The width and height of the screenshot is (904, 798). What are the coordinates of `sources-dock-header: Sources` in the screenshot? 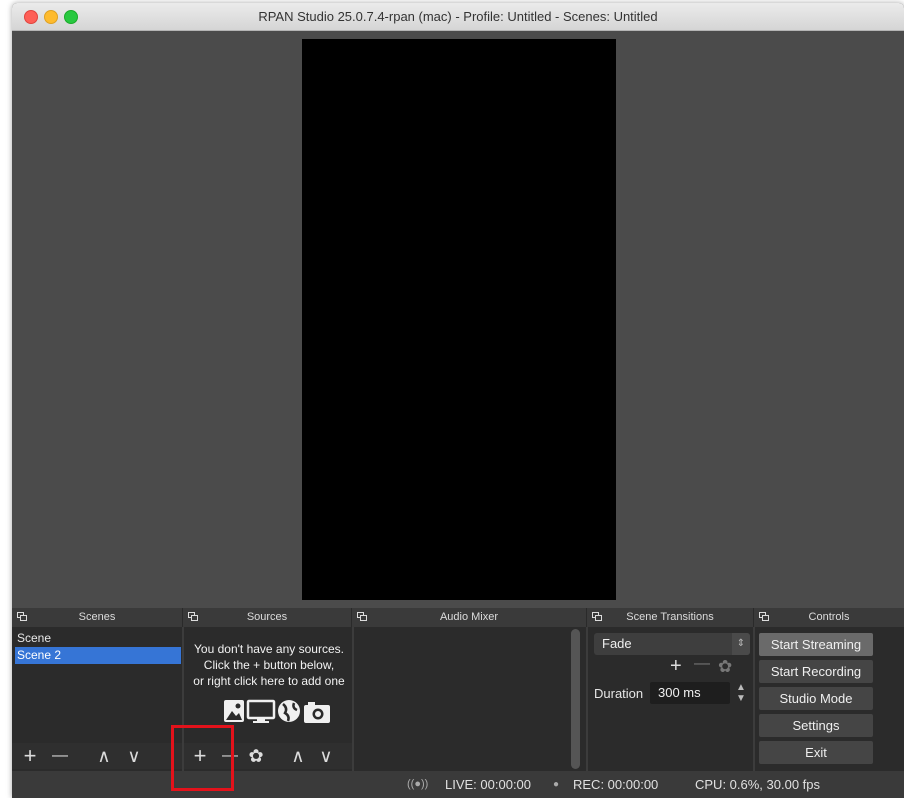 It's located at (267, 617).